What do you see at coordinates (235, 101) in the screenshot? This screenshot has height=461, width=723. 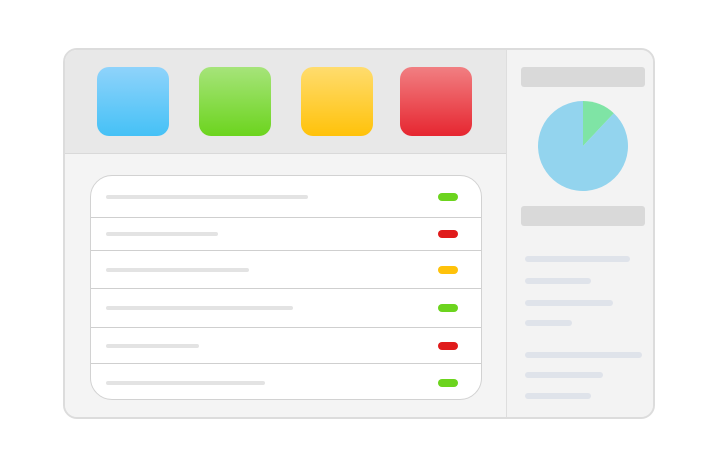 I see `green-tile` at bounding box center [235, 101].